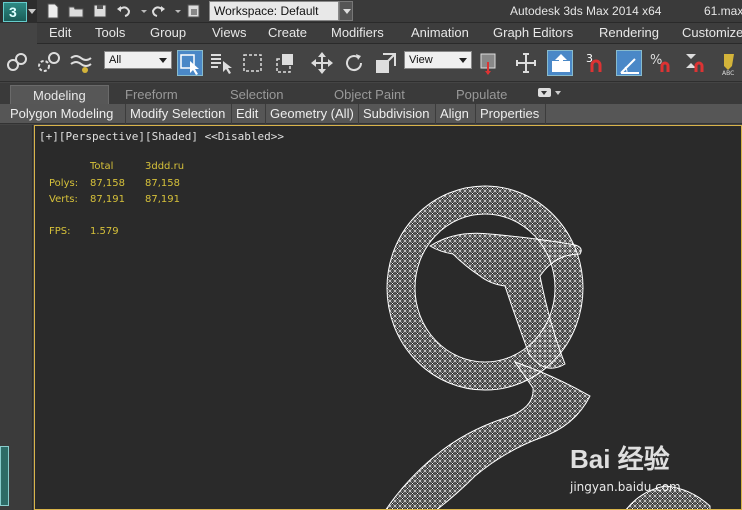 Image resolution: width=742 pixels, height=510 pixels. What do you see at coordinates (274, 11) in the screenshot?
I see `workspace-dropdown: Workspace: Default` at bounding box center [274, 11].